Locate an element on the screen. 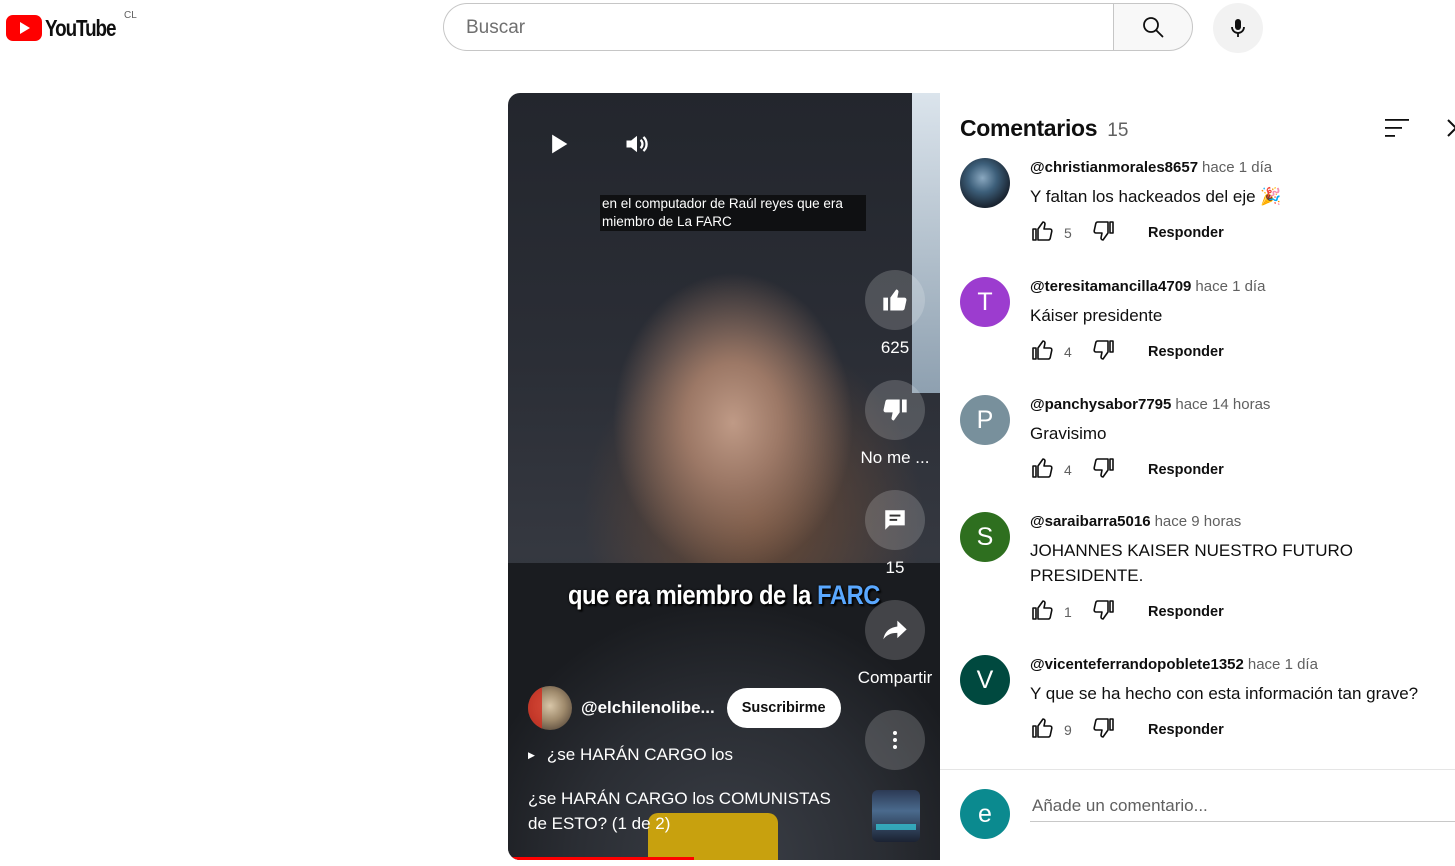 This screenshot has height=866, width=1455. comment-time: hace 9 horas is located at coordinates (1198, 521).